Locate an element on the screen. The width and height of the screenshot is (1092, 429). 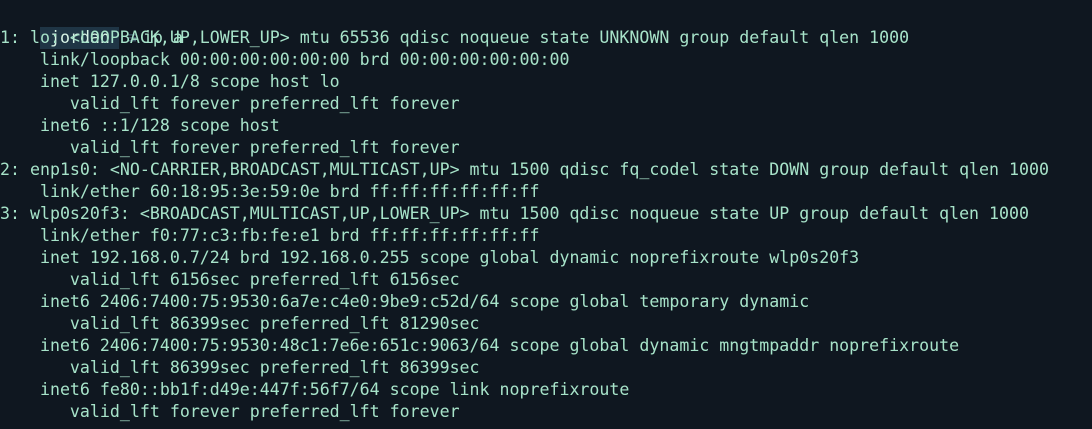
output-line: valid_lft 6156sec preferred_lft 6156sec is located at coordinates (230, 279).